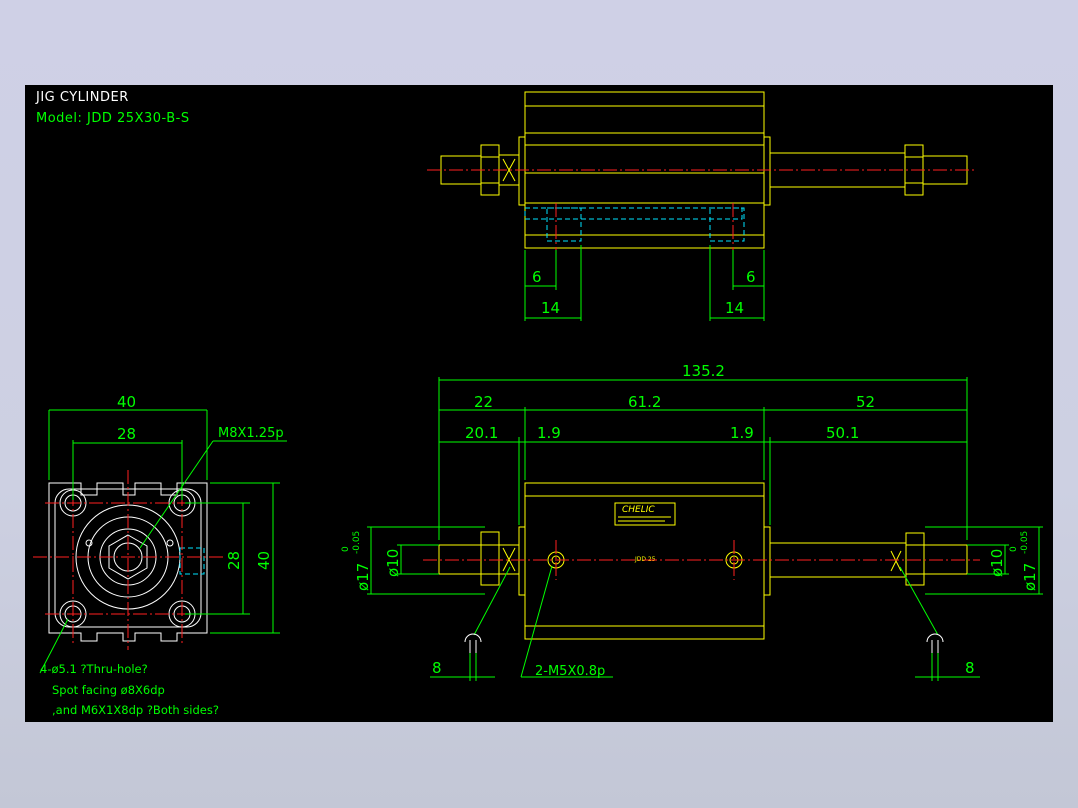 The width and height of the screenshot is (1078, 808). Describe the element at coordinates (644, 402) in the screenshot. I see `dim-61-2: 61.2` at that location.